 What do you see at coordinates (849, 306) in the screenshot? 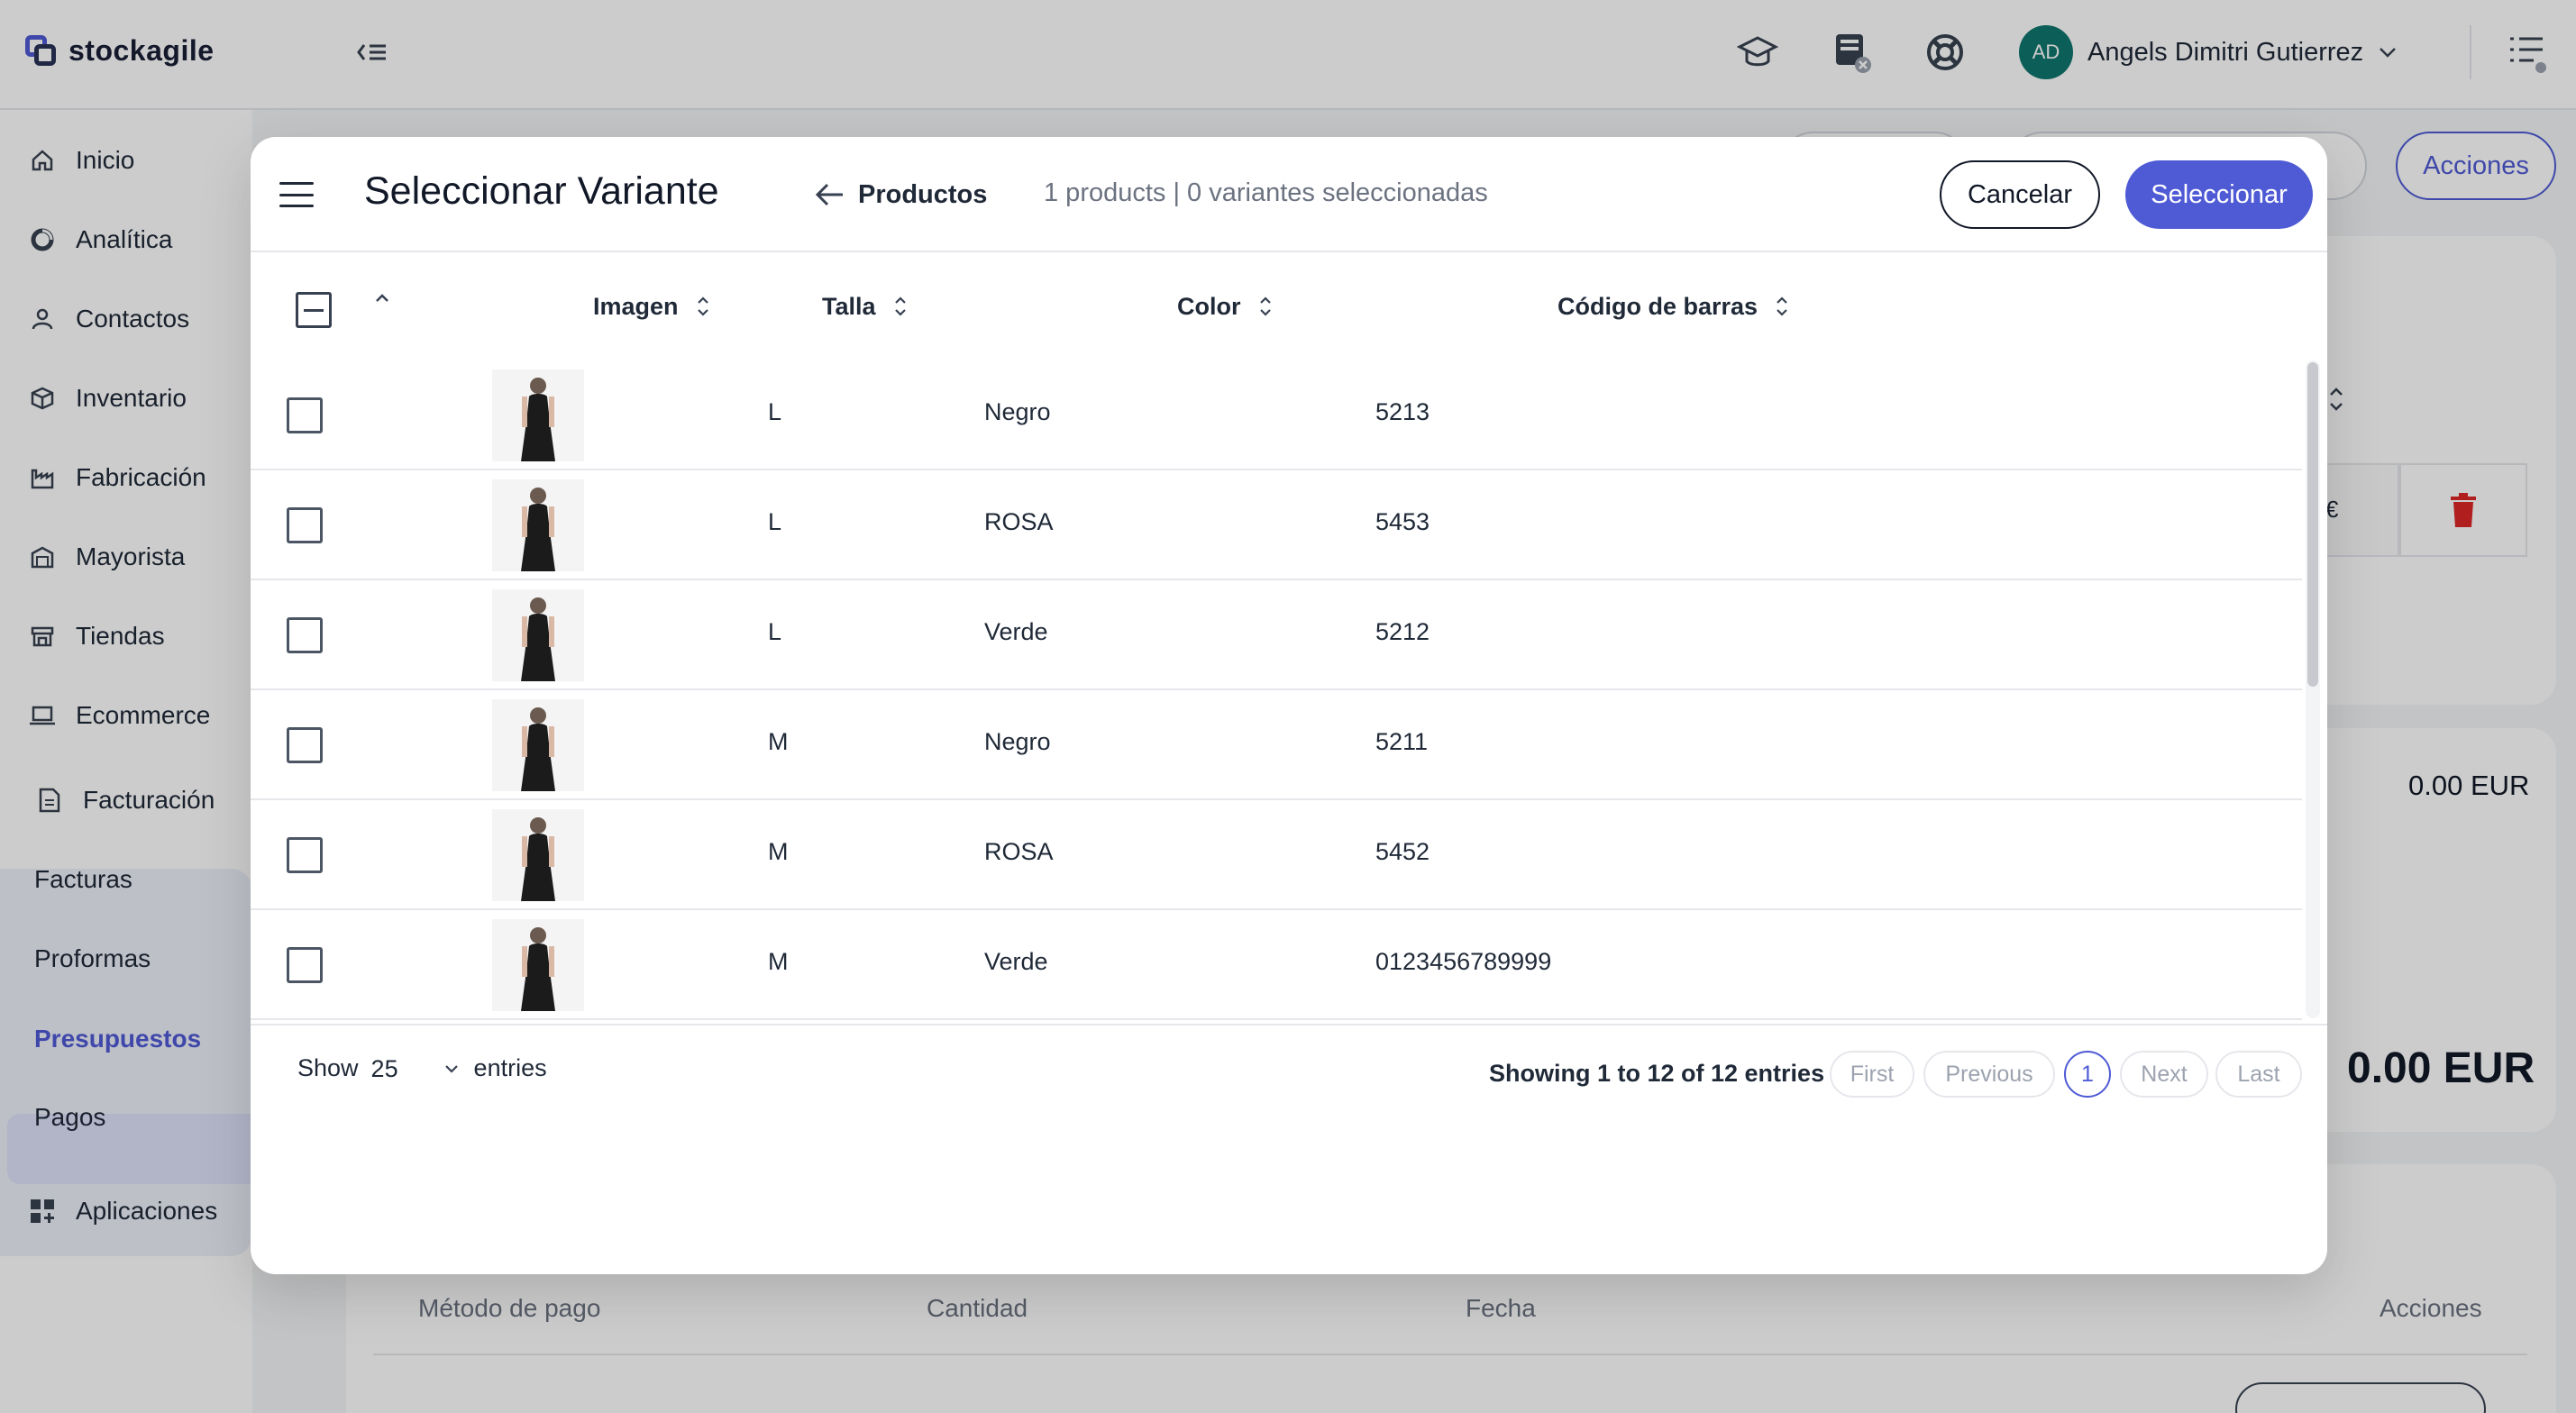
I see `column-header-label: Talla` at bounding box center [849, 306].